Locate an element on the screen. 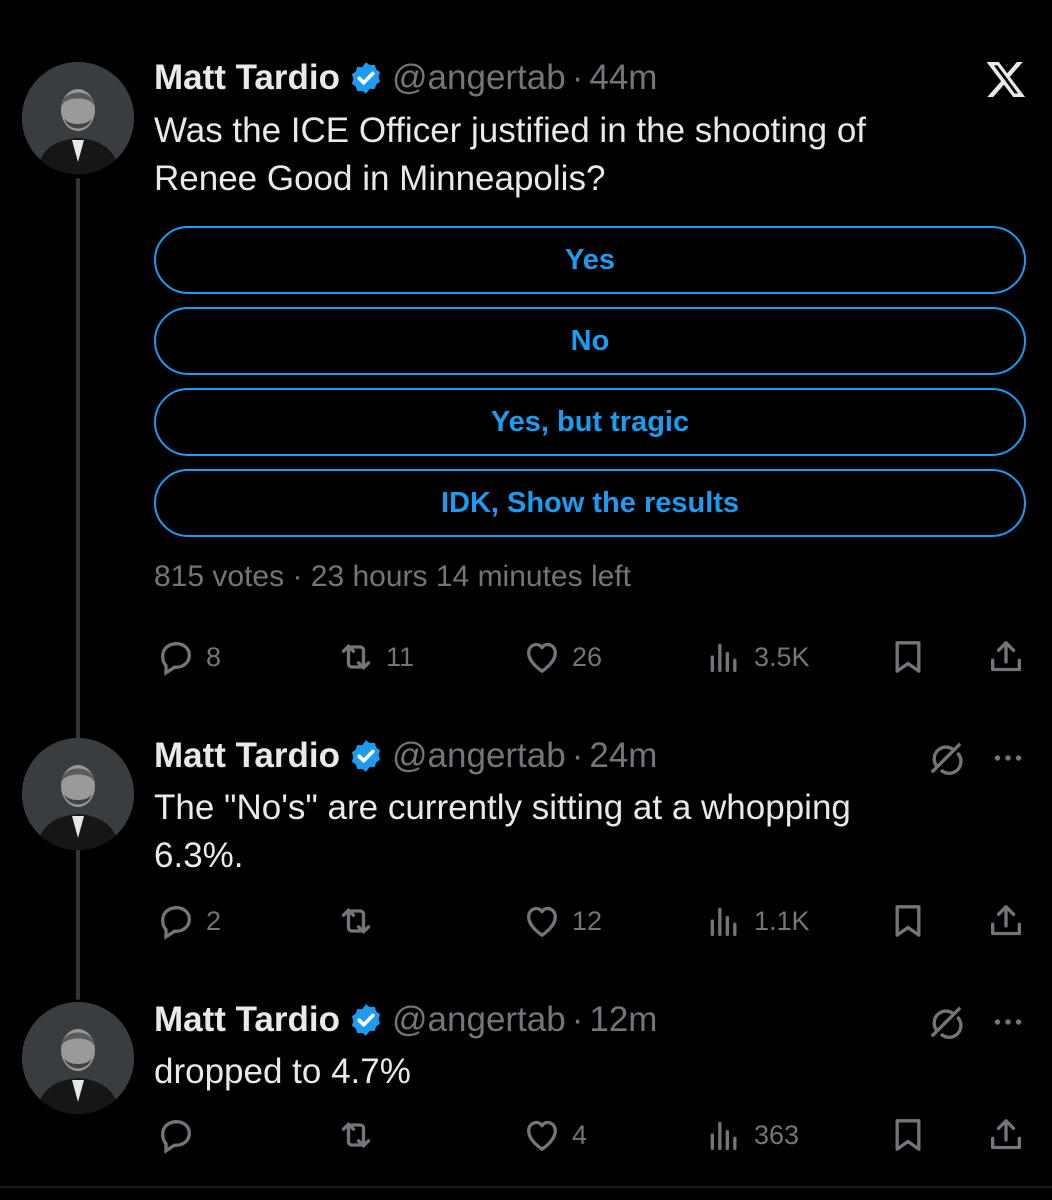 This screenshot has width=1052, height=1200. timestamp: 44m is located at coordinates (623, 78).